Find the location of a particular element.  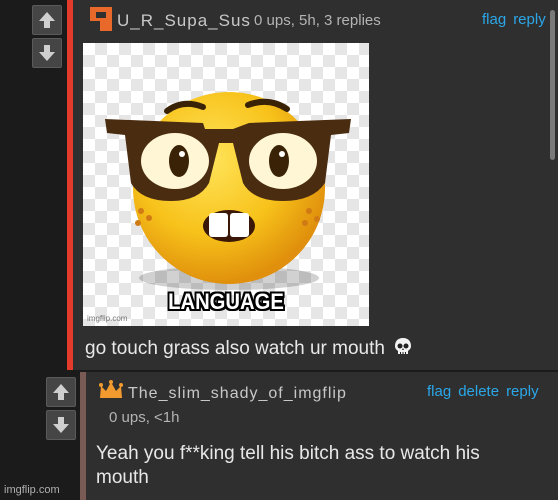

comment-text-content: go touch grass also watch ur mouth is located at coordinates (235, 348).